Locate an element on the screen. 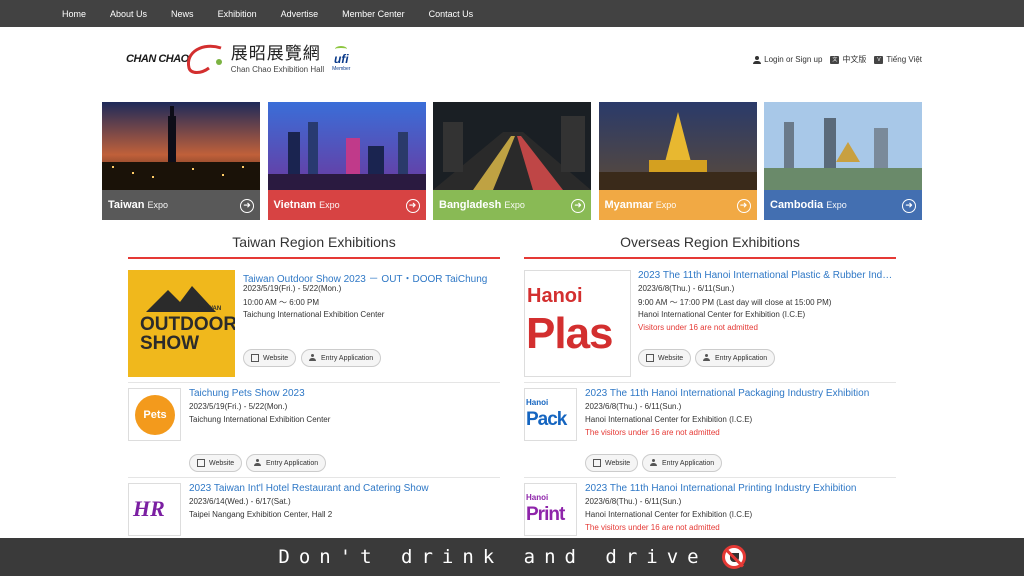 This screenshot has height=576, width=1024. tile-country: Myanmar is located at coordinates (628, 205).